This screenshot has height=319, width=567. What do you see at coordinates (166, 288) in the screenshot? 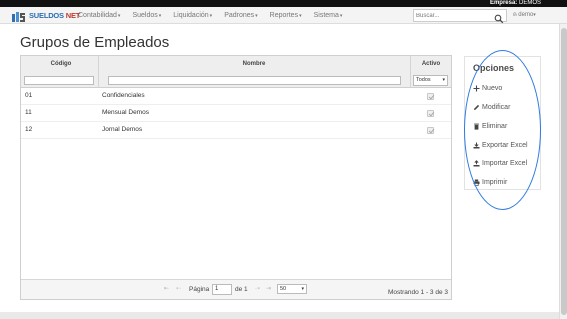
I see `first-page-icon: ⇤` at bounding box center [166, 288].